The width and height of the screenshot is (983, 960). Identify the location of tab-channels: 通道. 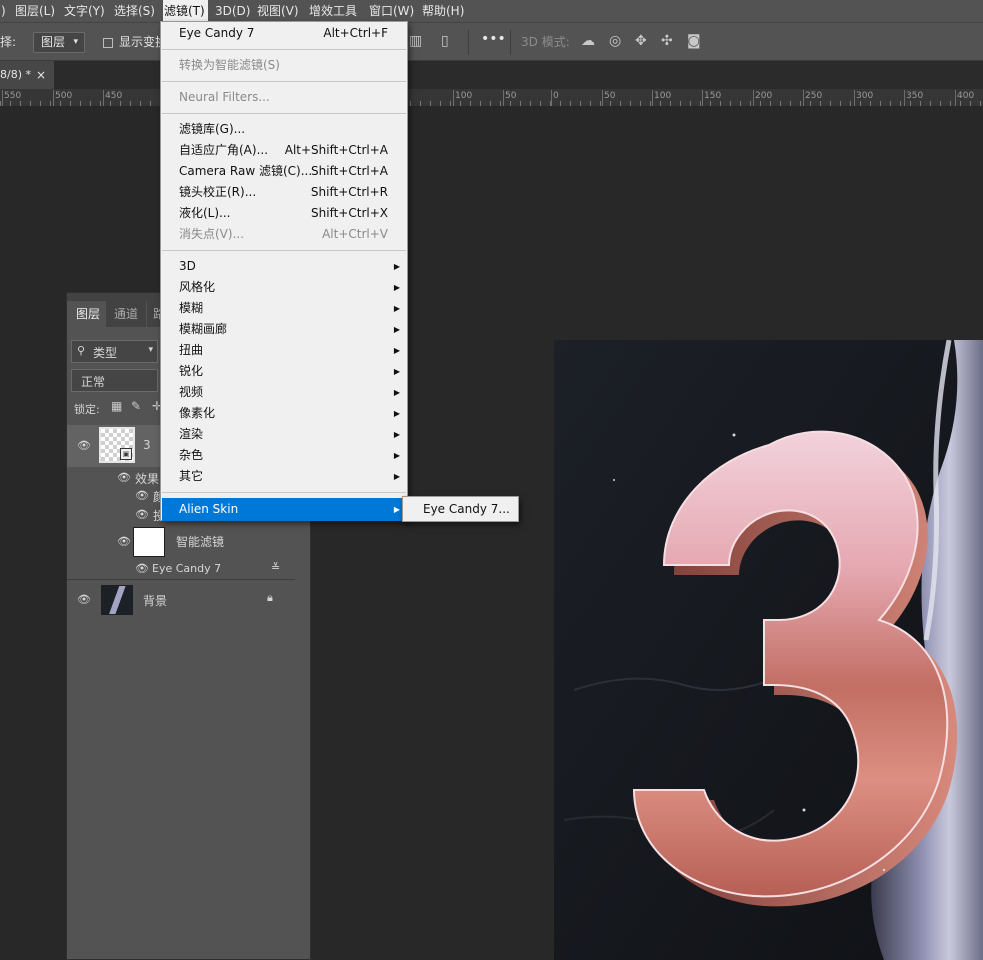
(126, 314).